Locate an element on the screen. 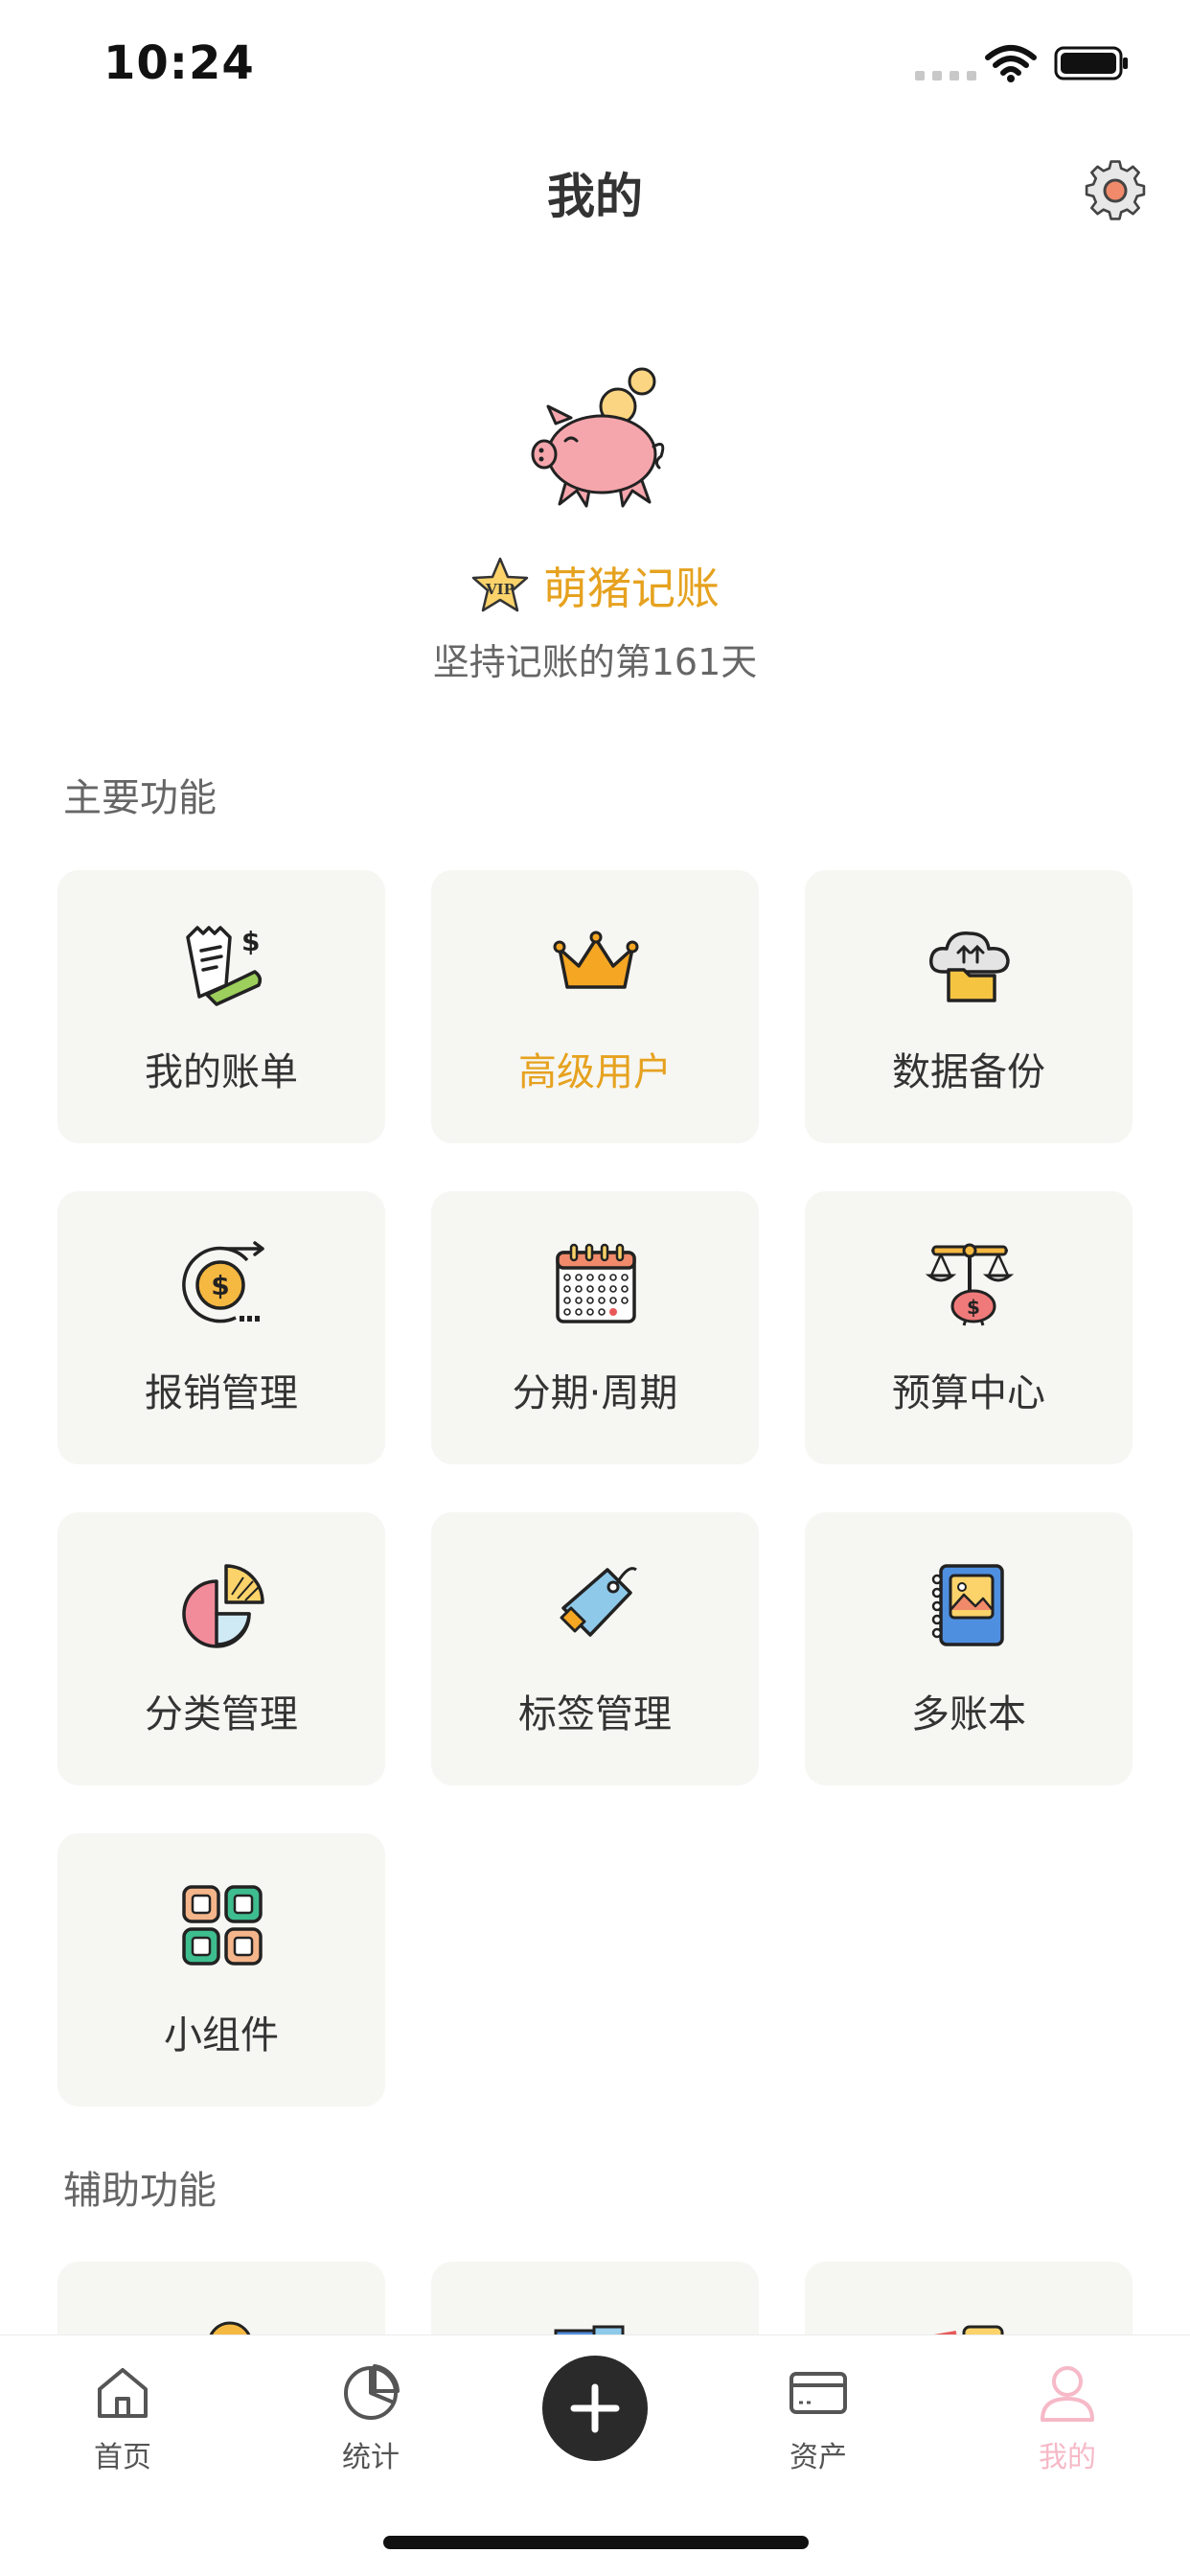 The height and width of the screenshot is (2576, 1190). feature-widgets: 小组件 is located at coordinates (221, 1969).